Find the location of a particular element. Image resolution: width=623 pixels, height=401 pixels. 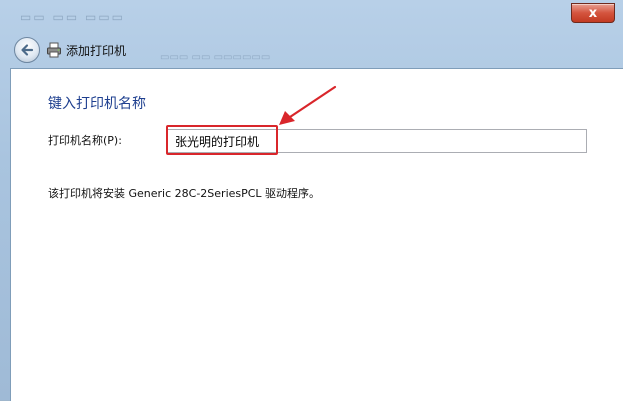

back-arrow-icon is located at coordinates (27, 50).